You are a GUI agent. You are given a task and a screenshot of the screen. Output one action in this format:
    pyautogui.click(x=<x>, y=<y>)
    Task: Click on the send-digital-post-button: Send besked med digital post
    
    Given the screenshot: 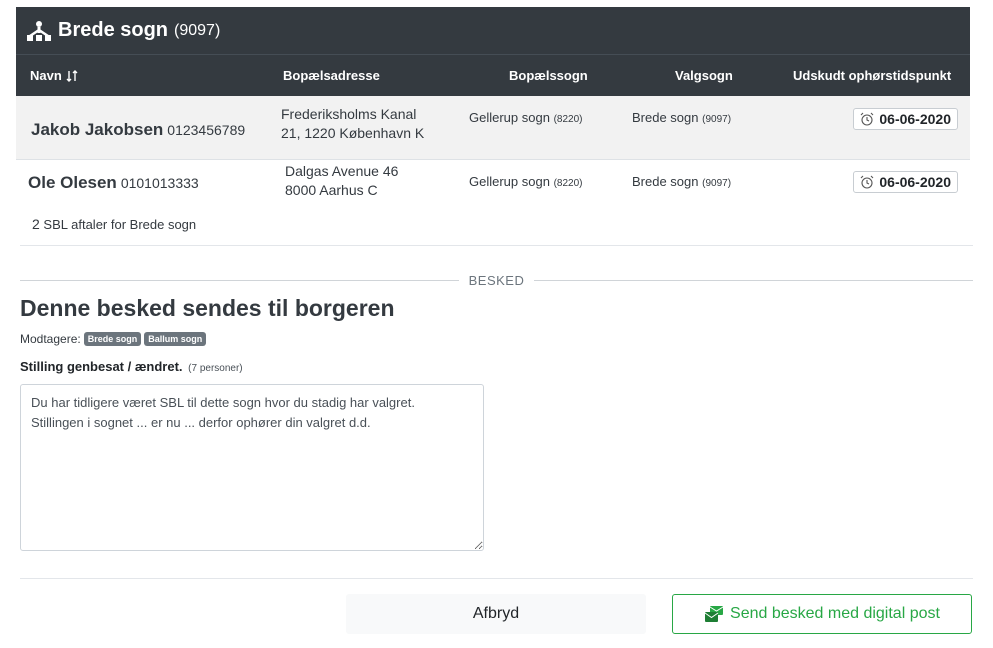 What is the action you would take?
    pyautogui.click(x=822, y=614)
    